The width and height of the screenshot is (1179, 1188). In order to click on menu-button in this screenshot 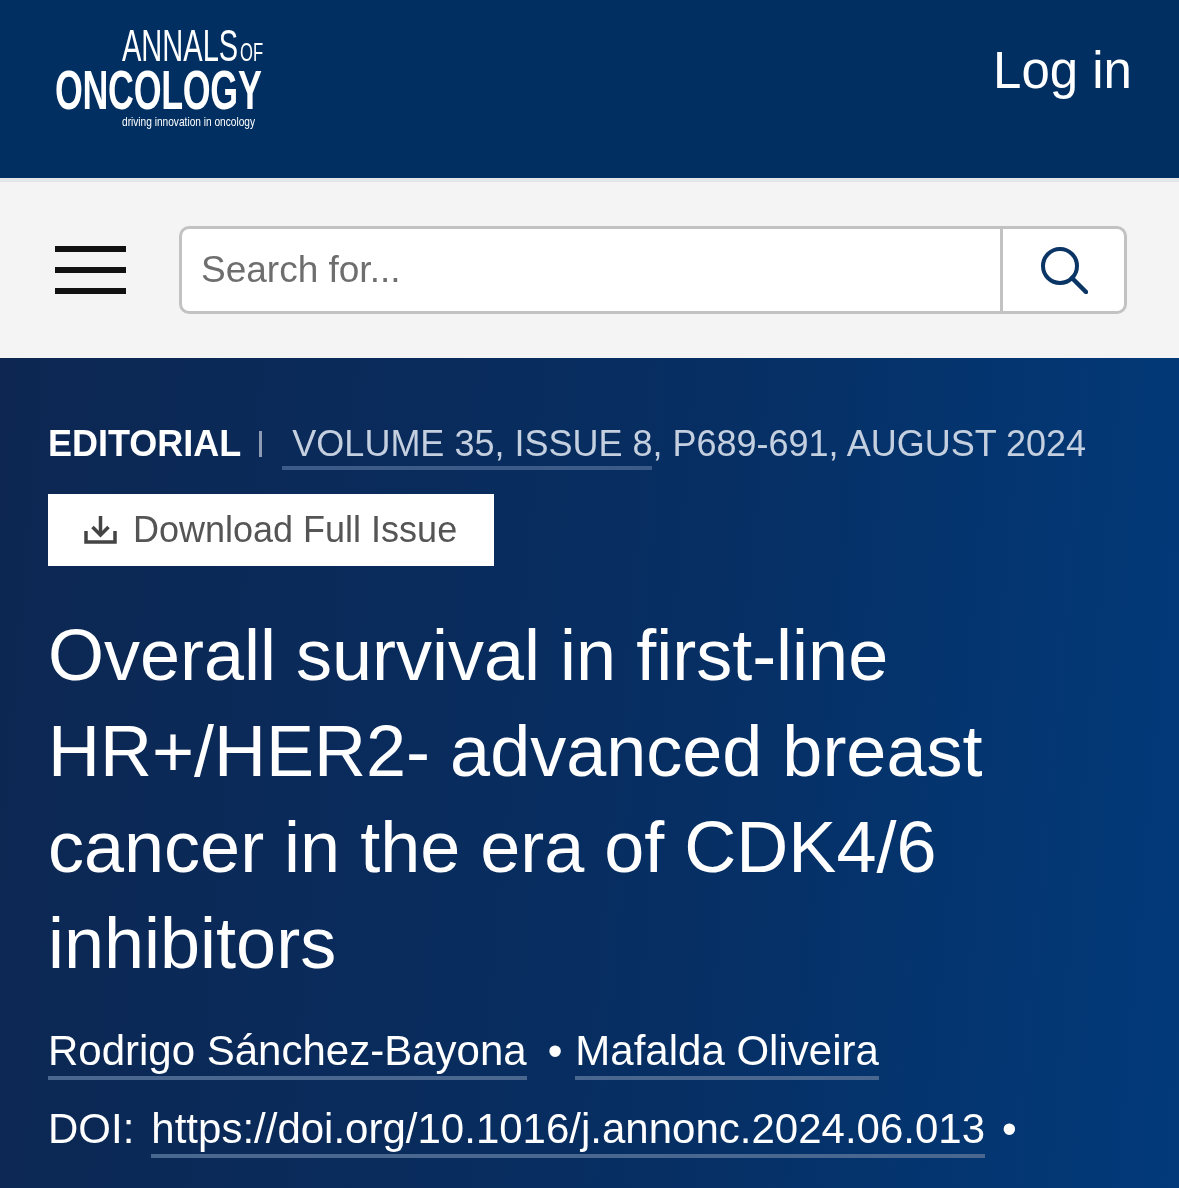, I will do `click(90, 270)`.